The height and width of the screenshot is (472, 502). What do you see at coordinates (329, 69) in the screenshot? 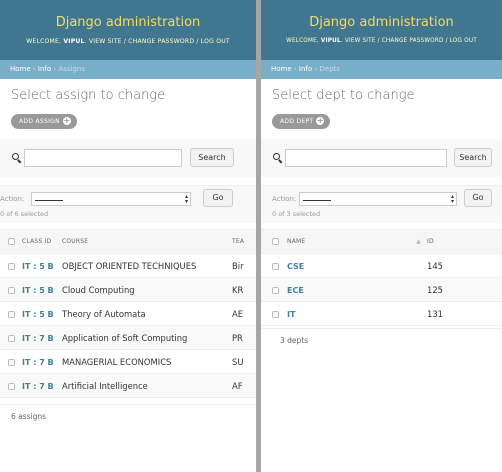
I see `breadcrumb-current: Depts` at bounding box center [329, 69].